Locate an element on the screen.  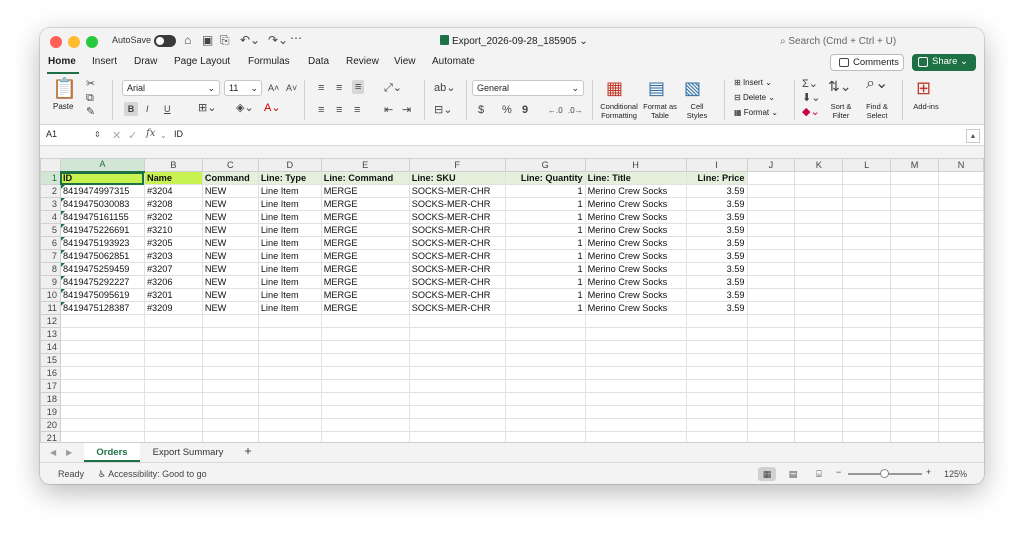
tab-page-layout: Page Layout is located at coordinates (202, 61).